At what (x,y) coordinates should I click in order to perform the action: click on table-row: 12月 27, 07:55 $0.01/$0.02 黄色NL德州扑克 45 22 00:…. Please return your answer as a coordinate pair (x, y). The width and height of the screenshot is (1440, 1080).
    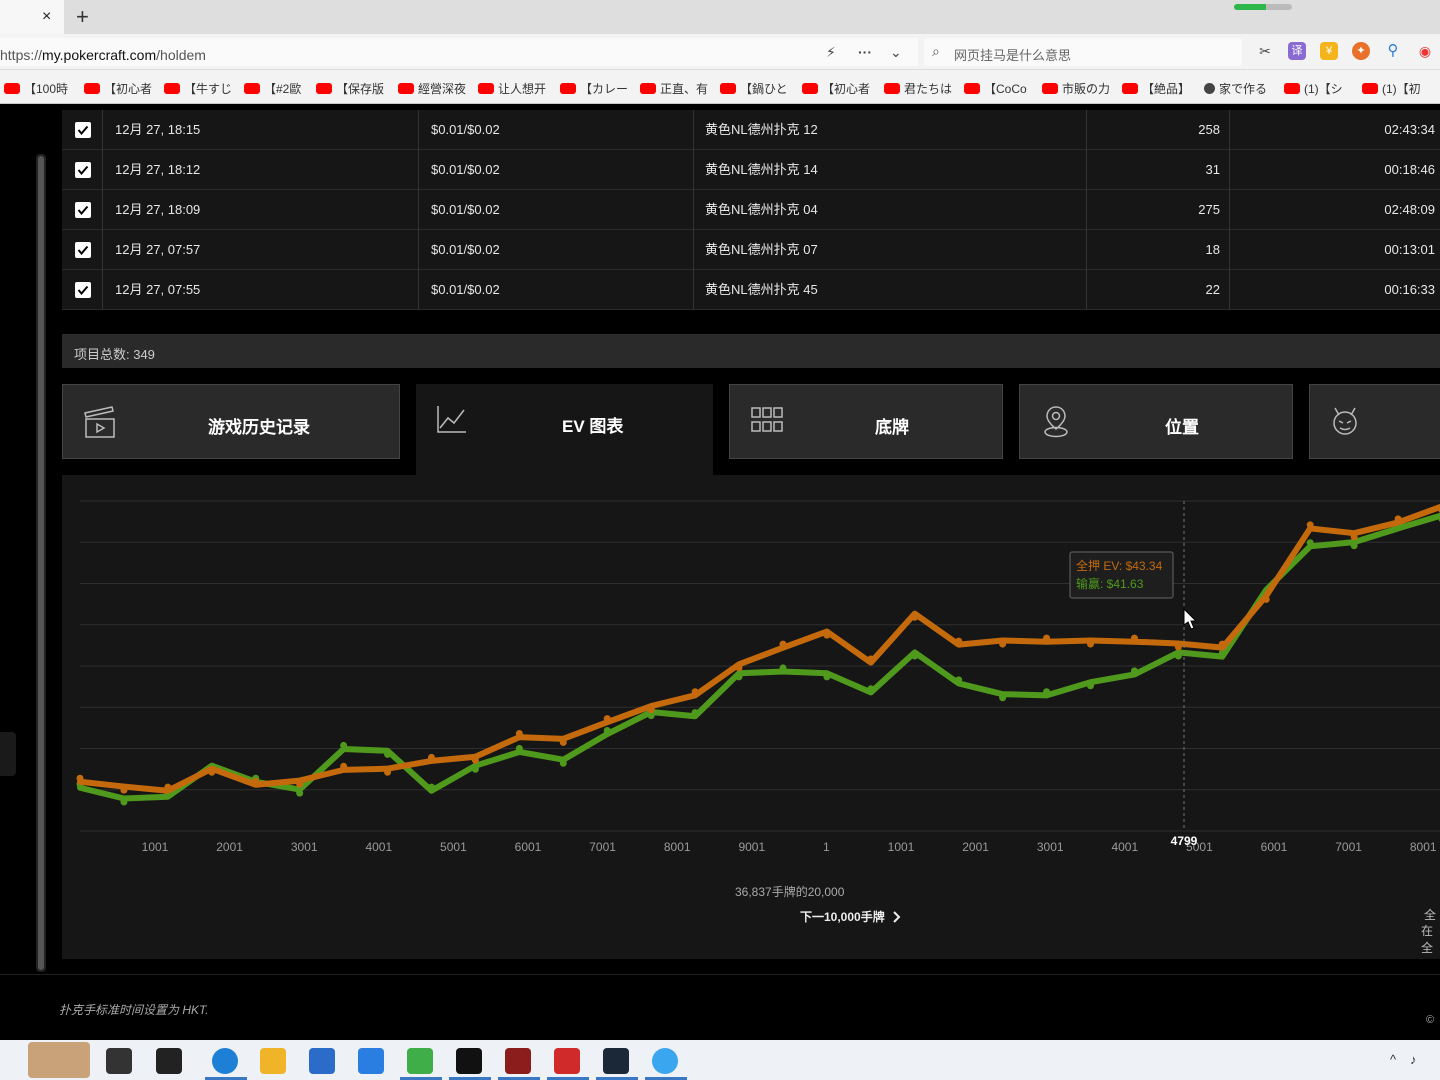
    Looking at the image, I should click on (751, 290).